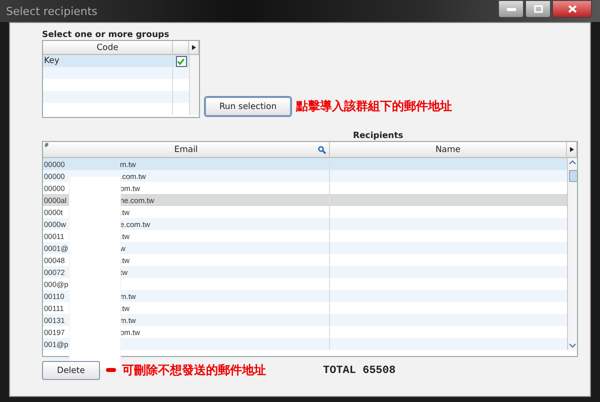  I want to click on scroll-down-icon, so click(572, 345).